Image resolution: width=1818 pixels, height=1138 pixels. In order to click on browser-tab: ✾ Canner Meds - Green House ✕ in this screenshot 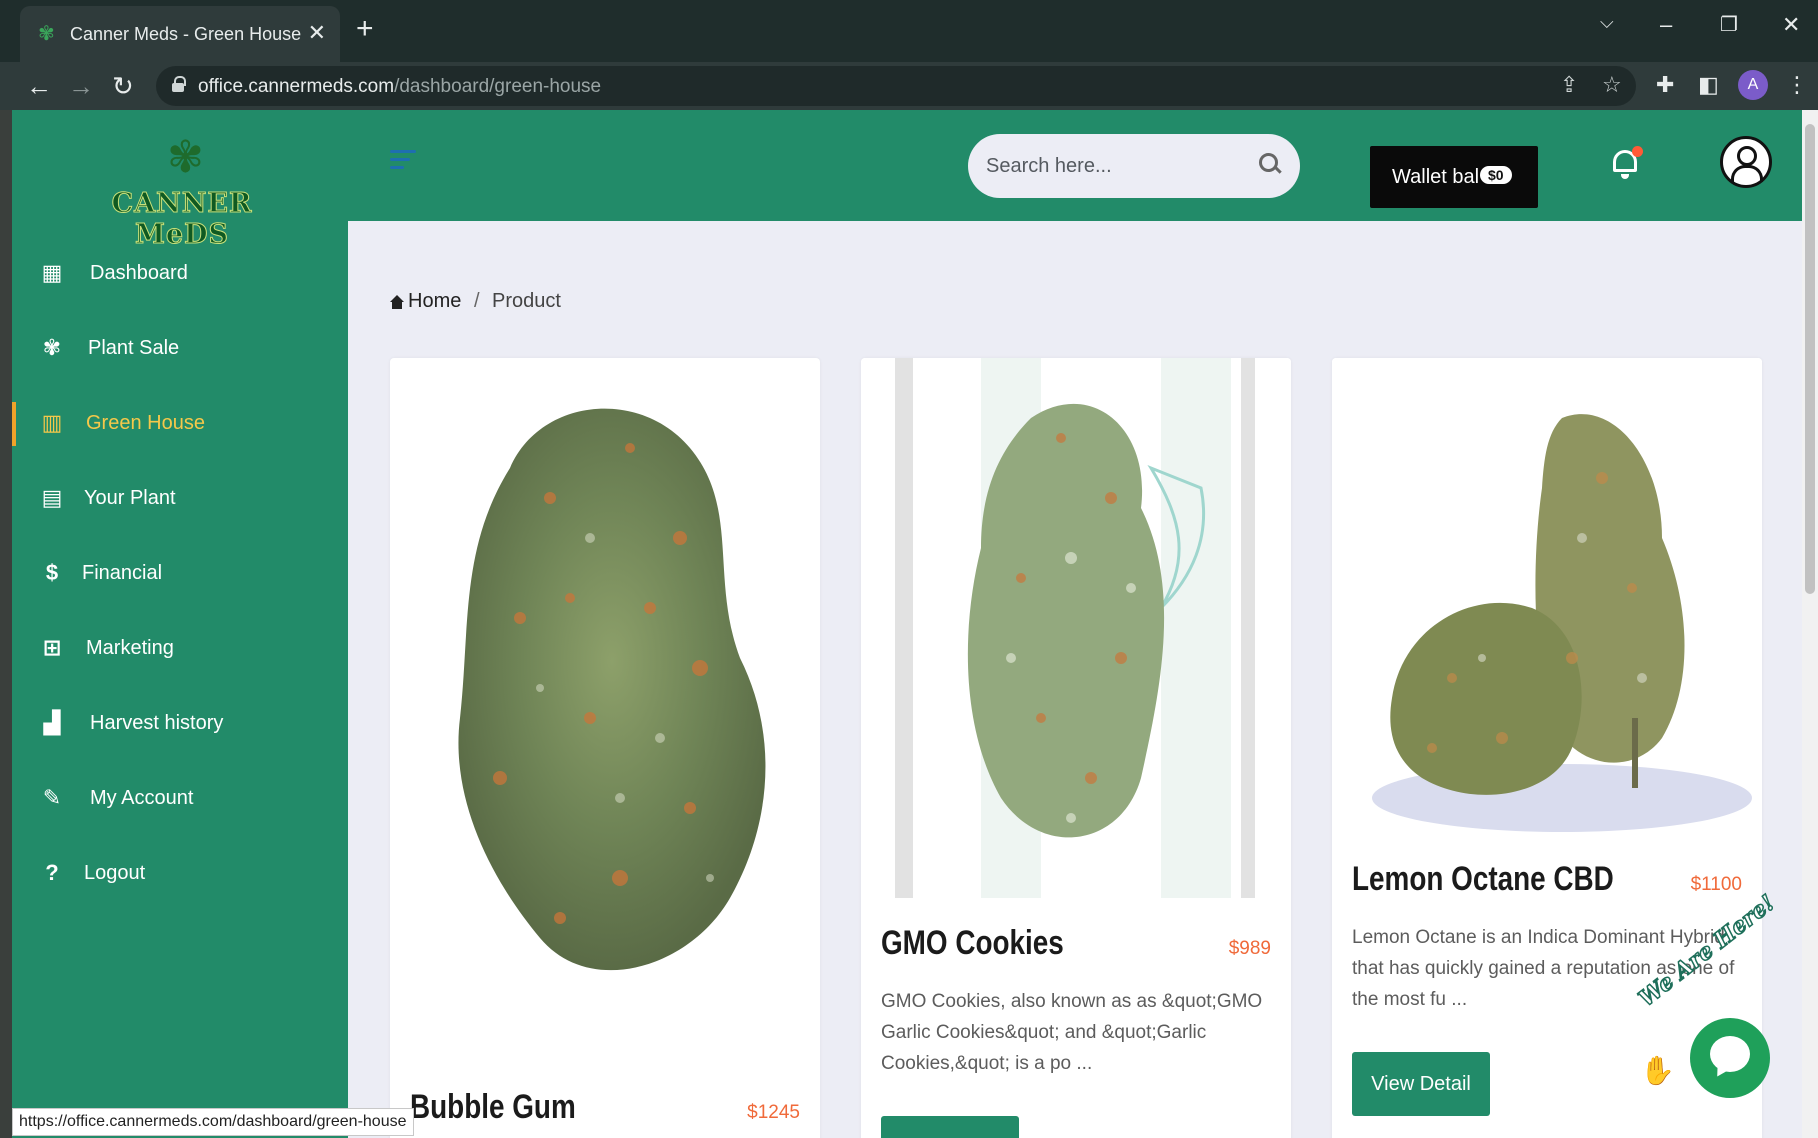, I will do `click(180, 34)`.